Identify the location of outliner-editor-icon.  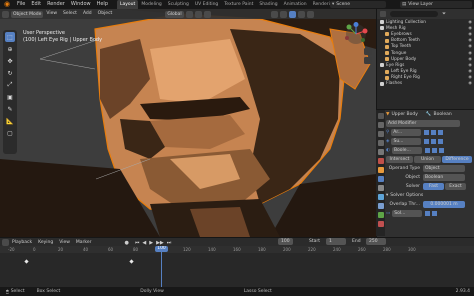
(383, 14).